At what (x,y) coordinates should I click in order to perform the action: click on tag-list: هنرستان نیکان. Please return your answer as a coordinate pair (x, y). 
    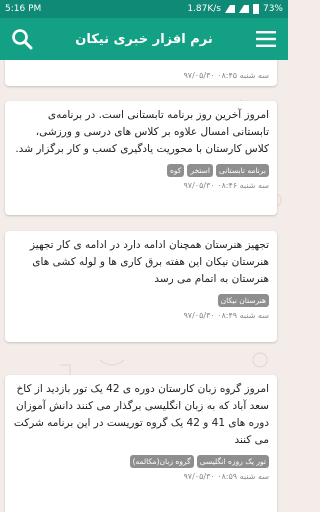
    Looking at the image, I should click on (141, 300).